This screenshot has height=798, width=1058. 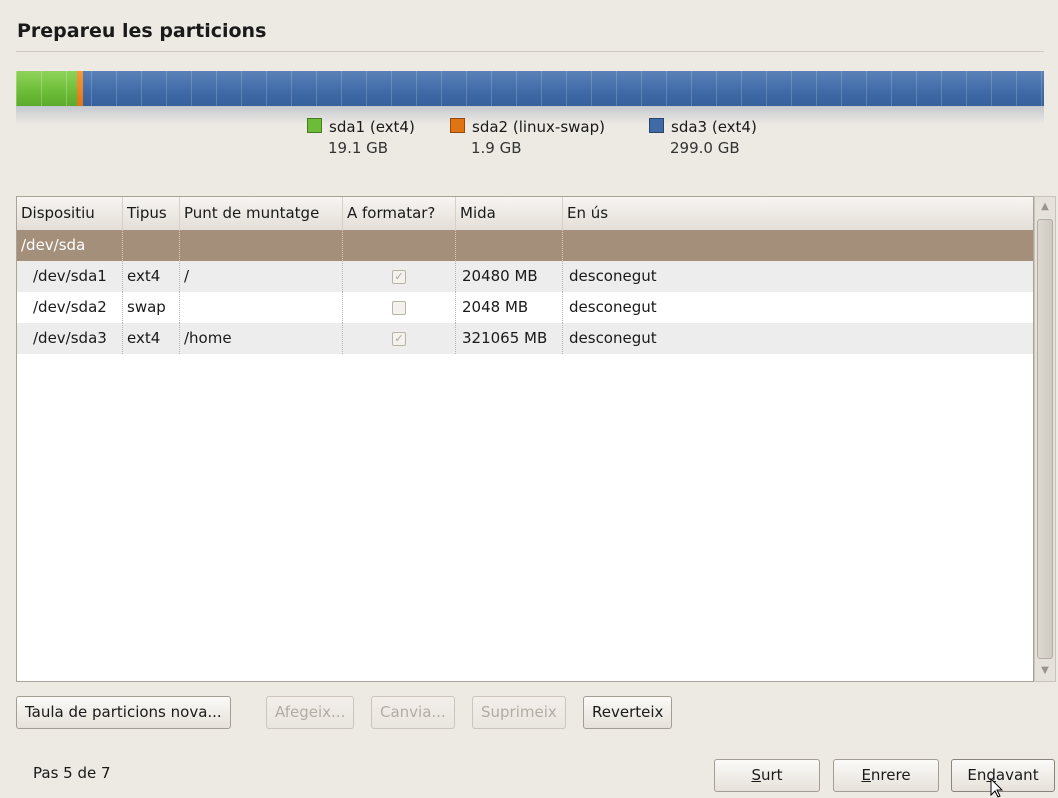 I want to click on back-label: nrere, so click(x=890, y=775).